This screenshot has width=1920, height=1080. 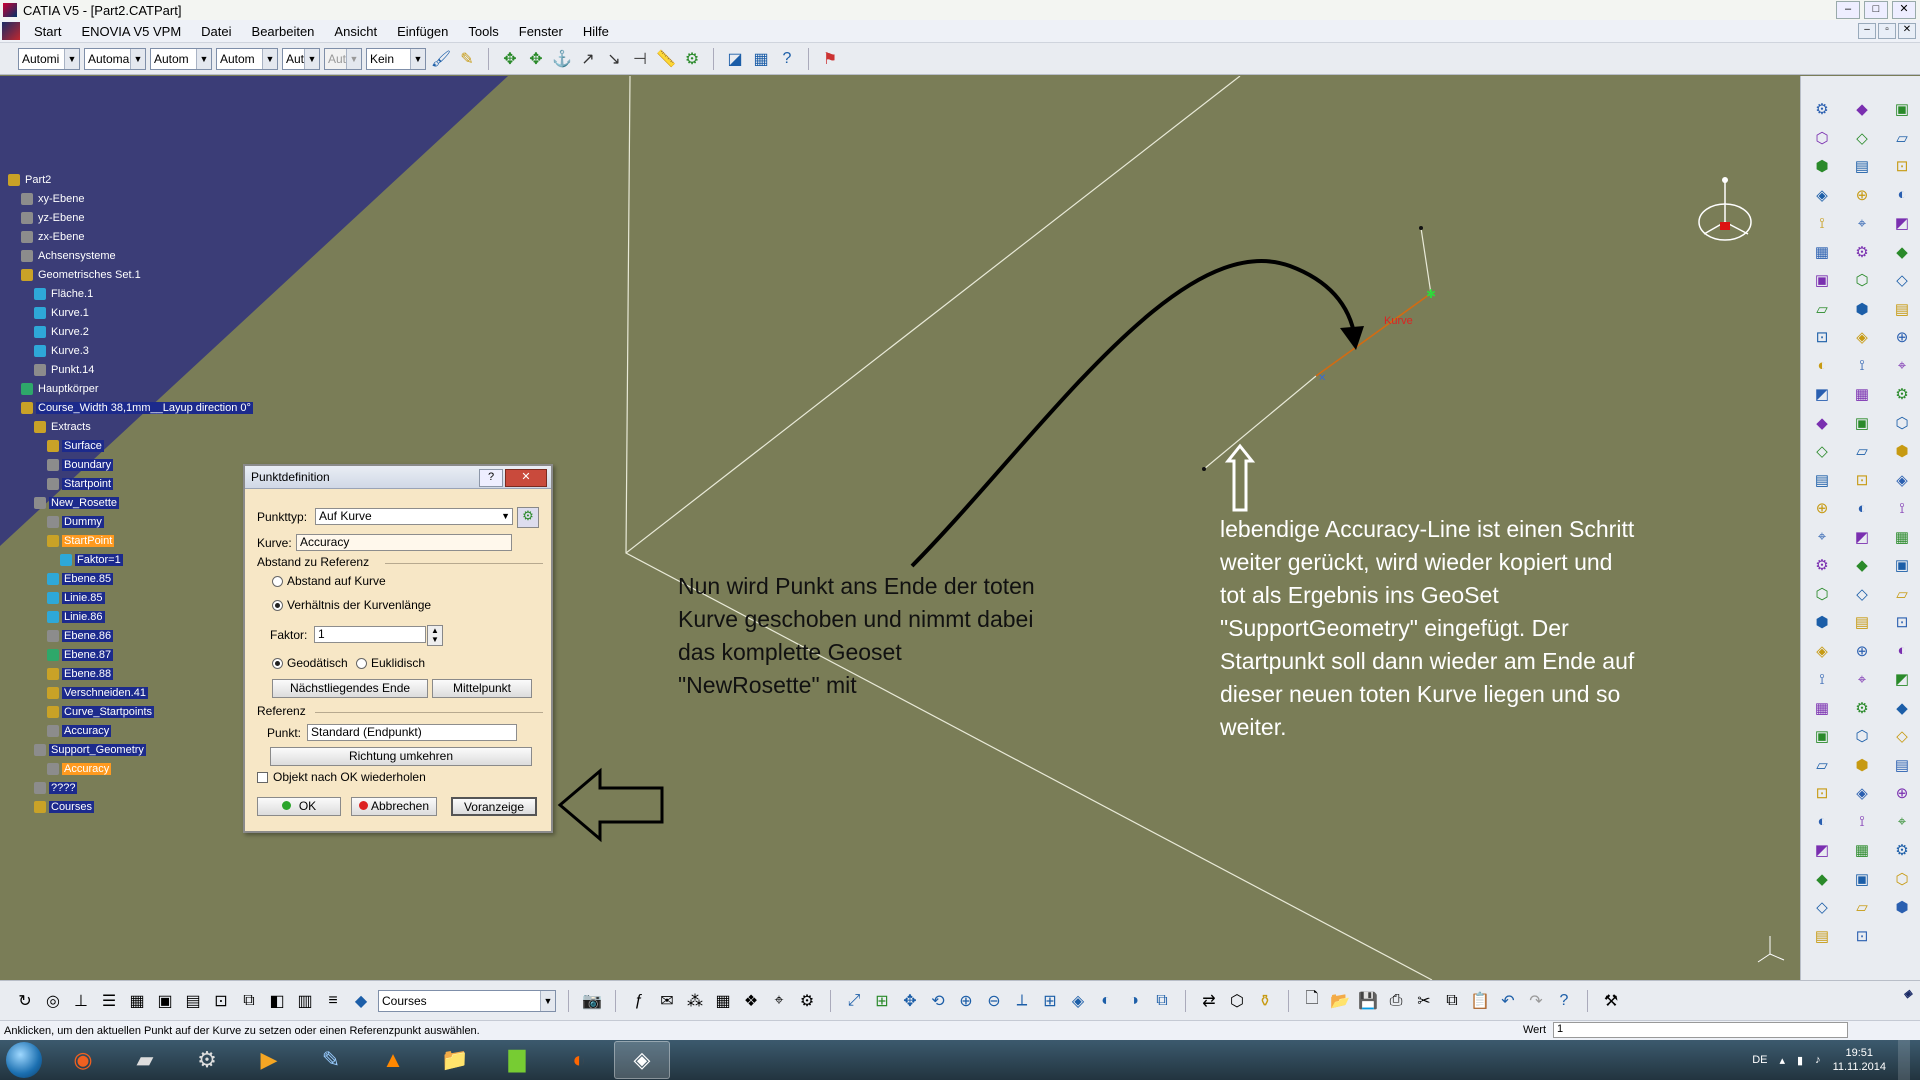 What do you see at coordinates (75, 521) in the screenshot?
I see `tree-item: Dummy` at bounding box center [75, 521].